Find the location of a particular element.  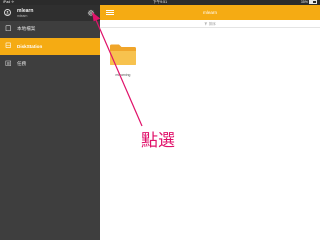

phone-icon is located at coordinates (8, 28).